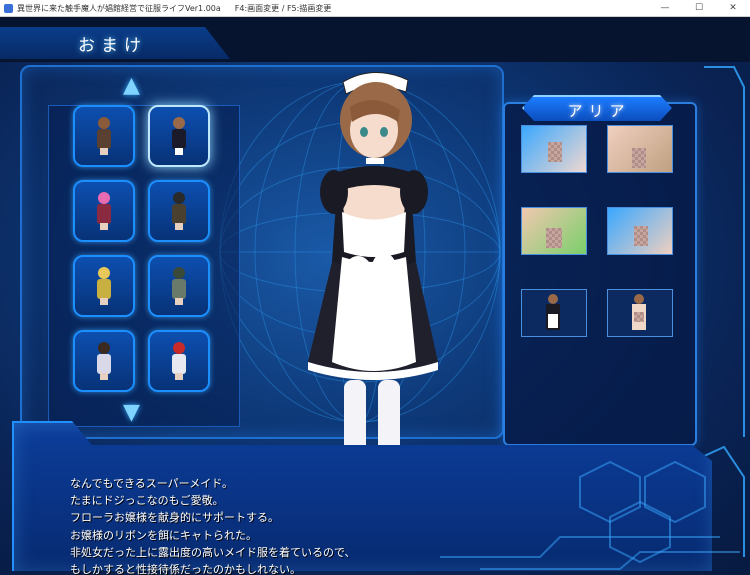 The width and height of the screenshot is (750, 575). I want to click on key-hint: F4:画面変更 / F5:描画変更, so click(283, 8).